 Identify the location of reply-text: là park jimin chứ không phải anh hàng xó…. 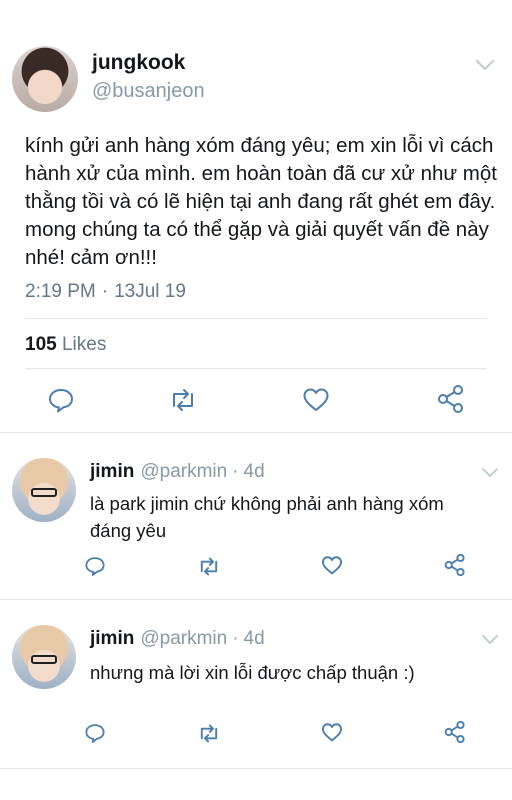
(267, 517).